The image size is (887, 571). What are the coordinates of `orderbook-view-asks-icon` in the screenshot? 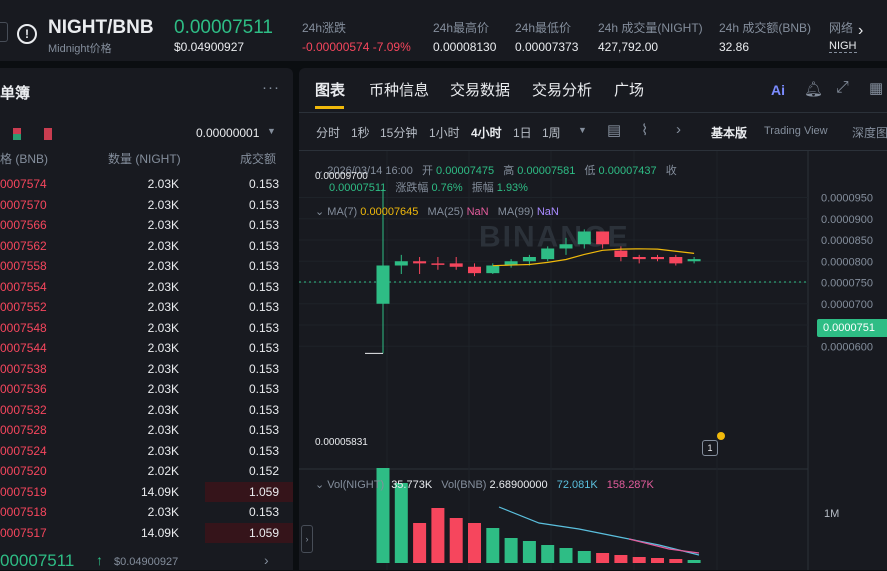 It's located at (48, 134).